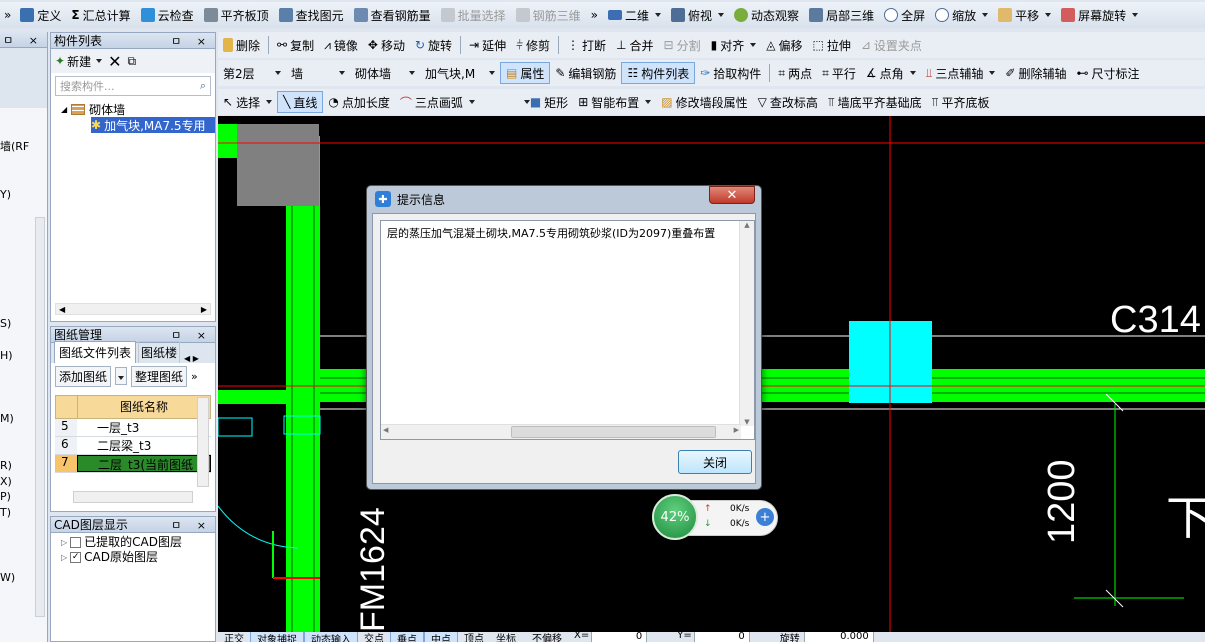  I want to click on define-button: 定义, so click(40, 15).